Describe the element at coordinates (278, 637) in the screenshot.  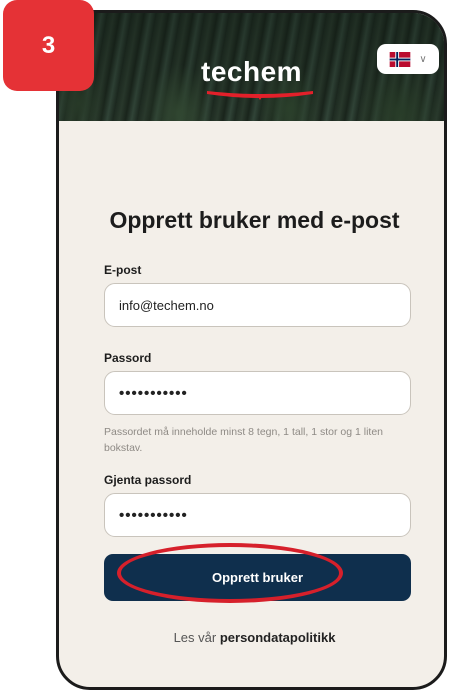
I see `privacy-policy-link: persondatapolitikk` at that location.